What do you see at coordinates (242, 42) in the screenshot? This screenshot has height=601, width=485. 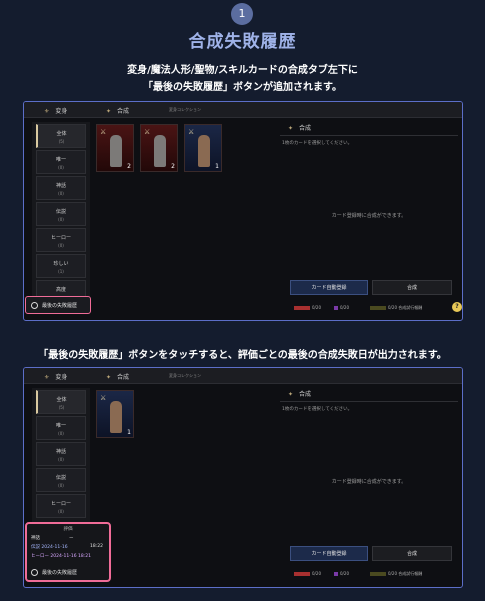 I see `page-title: 合成失敗履歴` at bounding box center [242, 42].